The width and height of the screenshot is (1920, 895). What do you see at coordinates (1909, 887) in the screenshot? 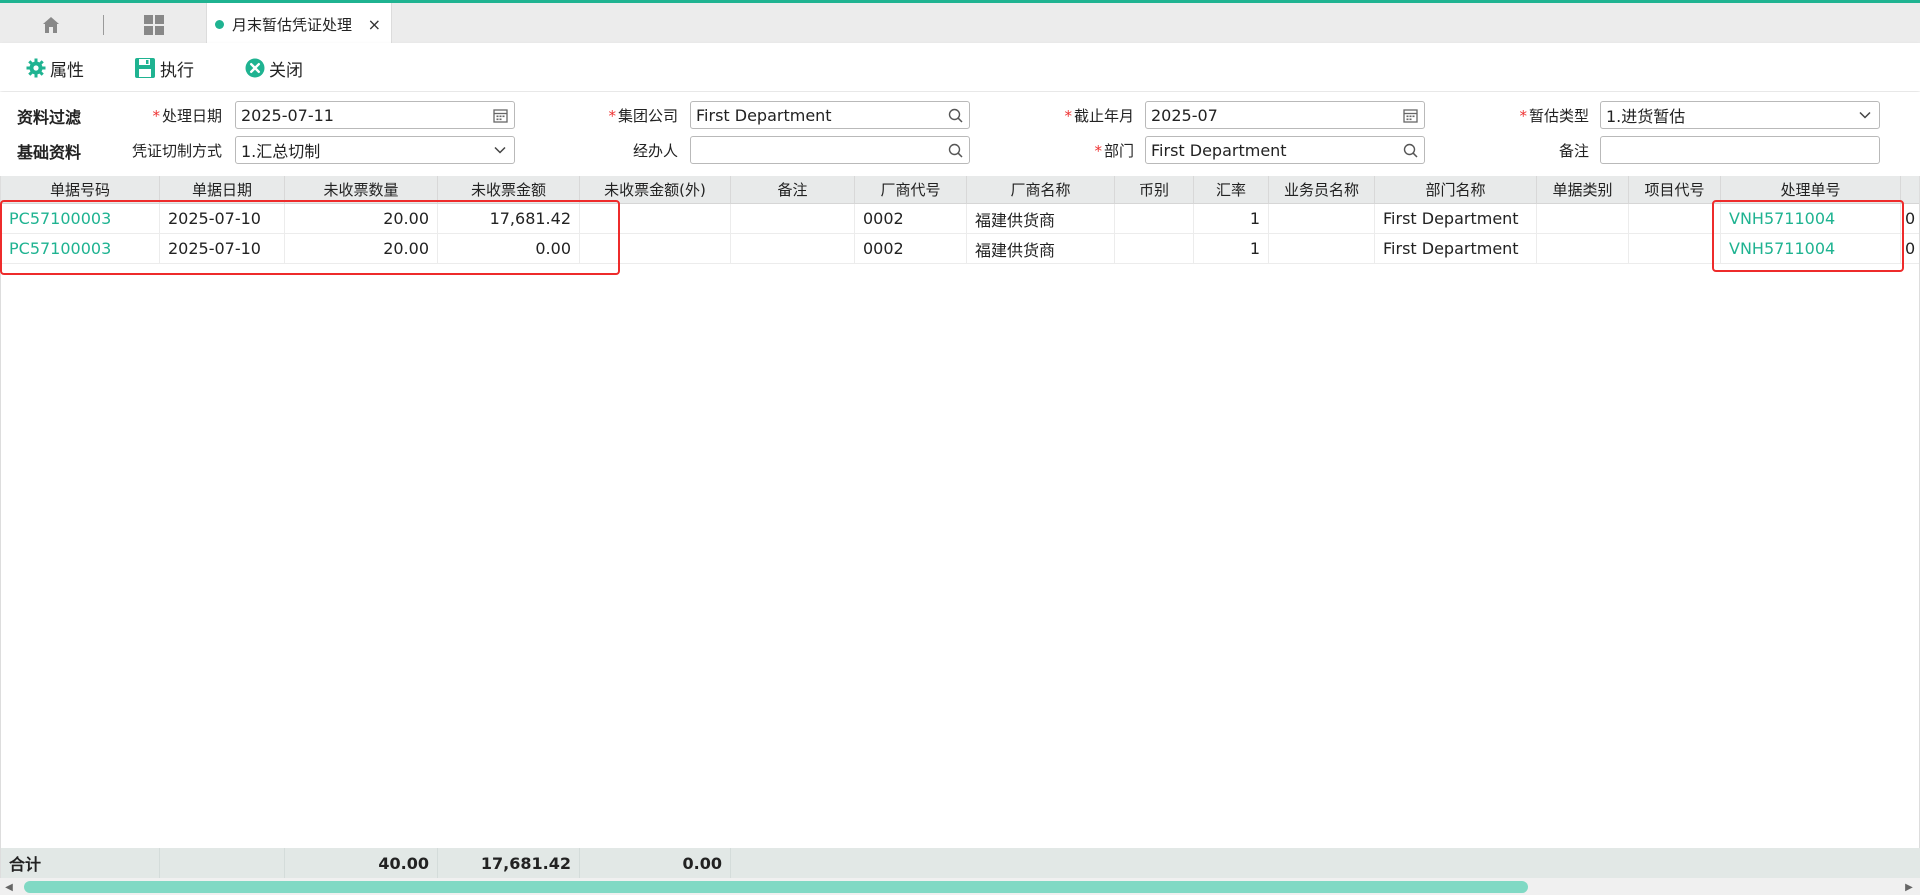
I see `scroll-right-icon: ▶` at bounding box center [1909, 887].